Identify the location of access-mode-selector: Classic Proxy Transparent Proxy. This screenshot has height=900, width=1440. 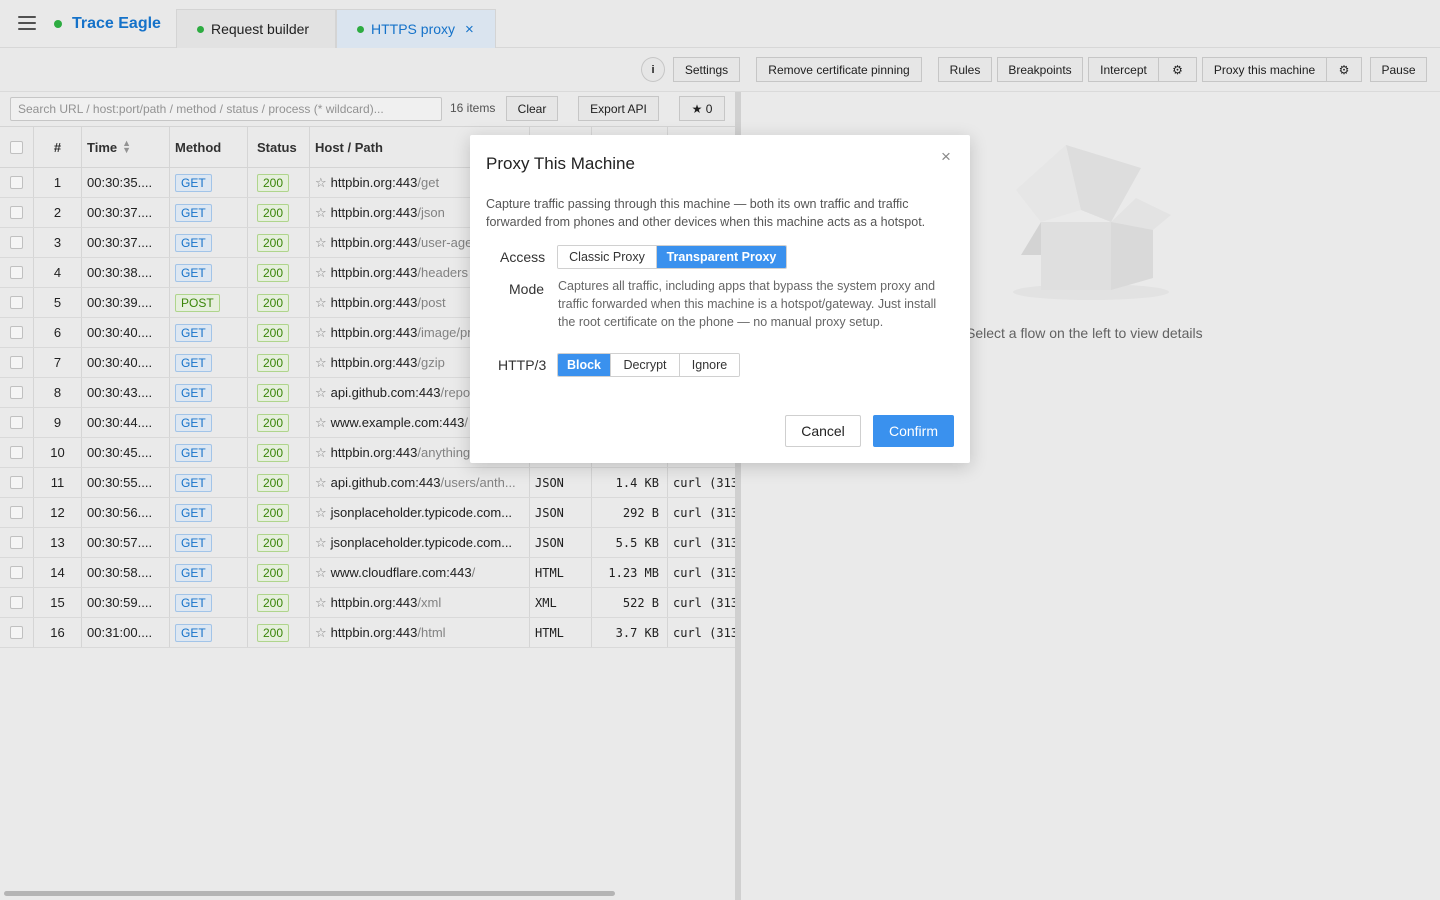
(672, 257).